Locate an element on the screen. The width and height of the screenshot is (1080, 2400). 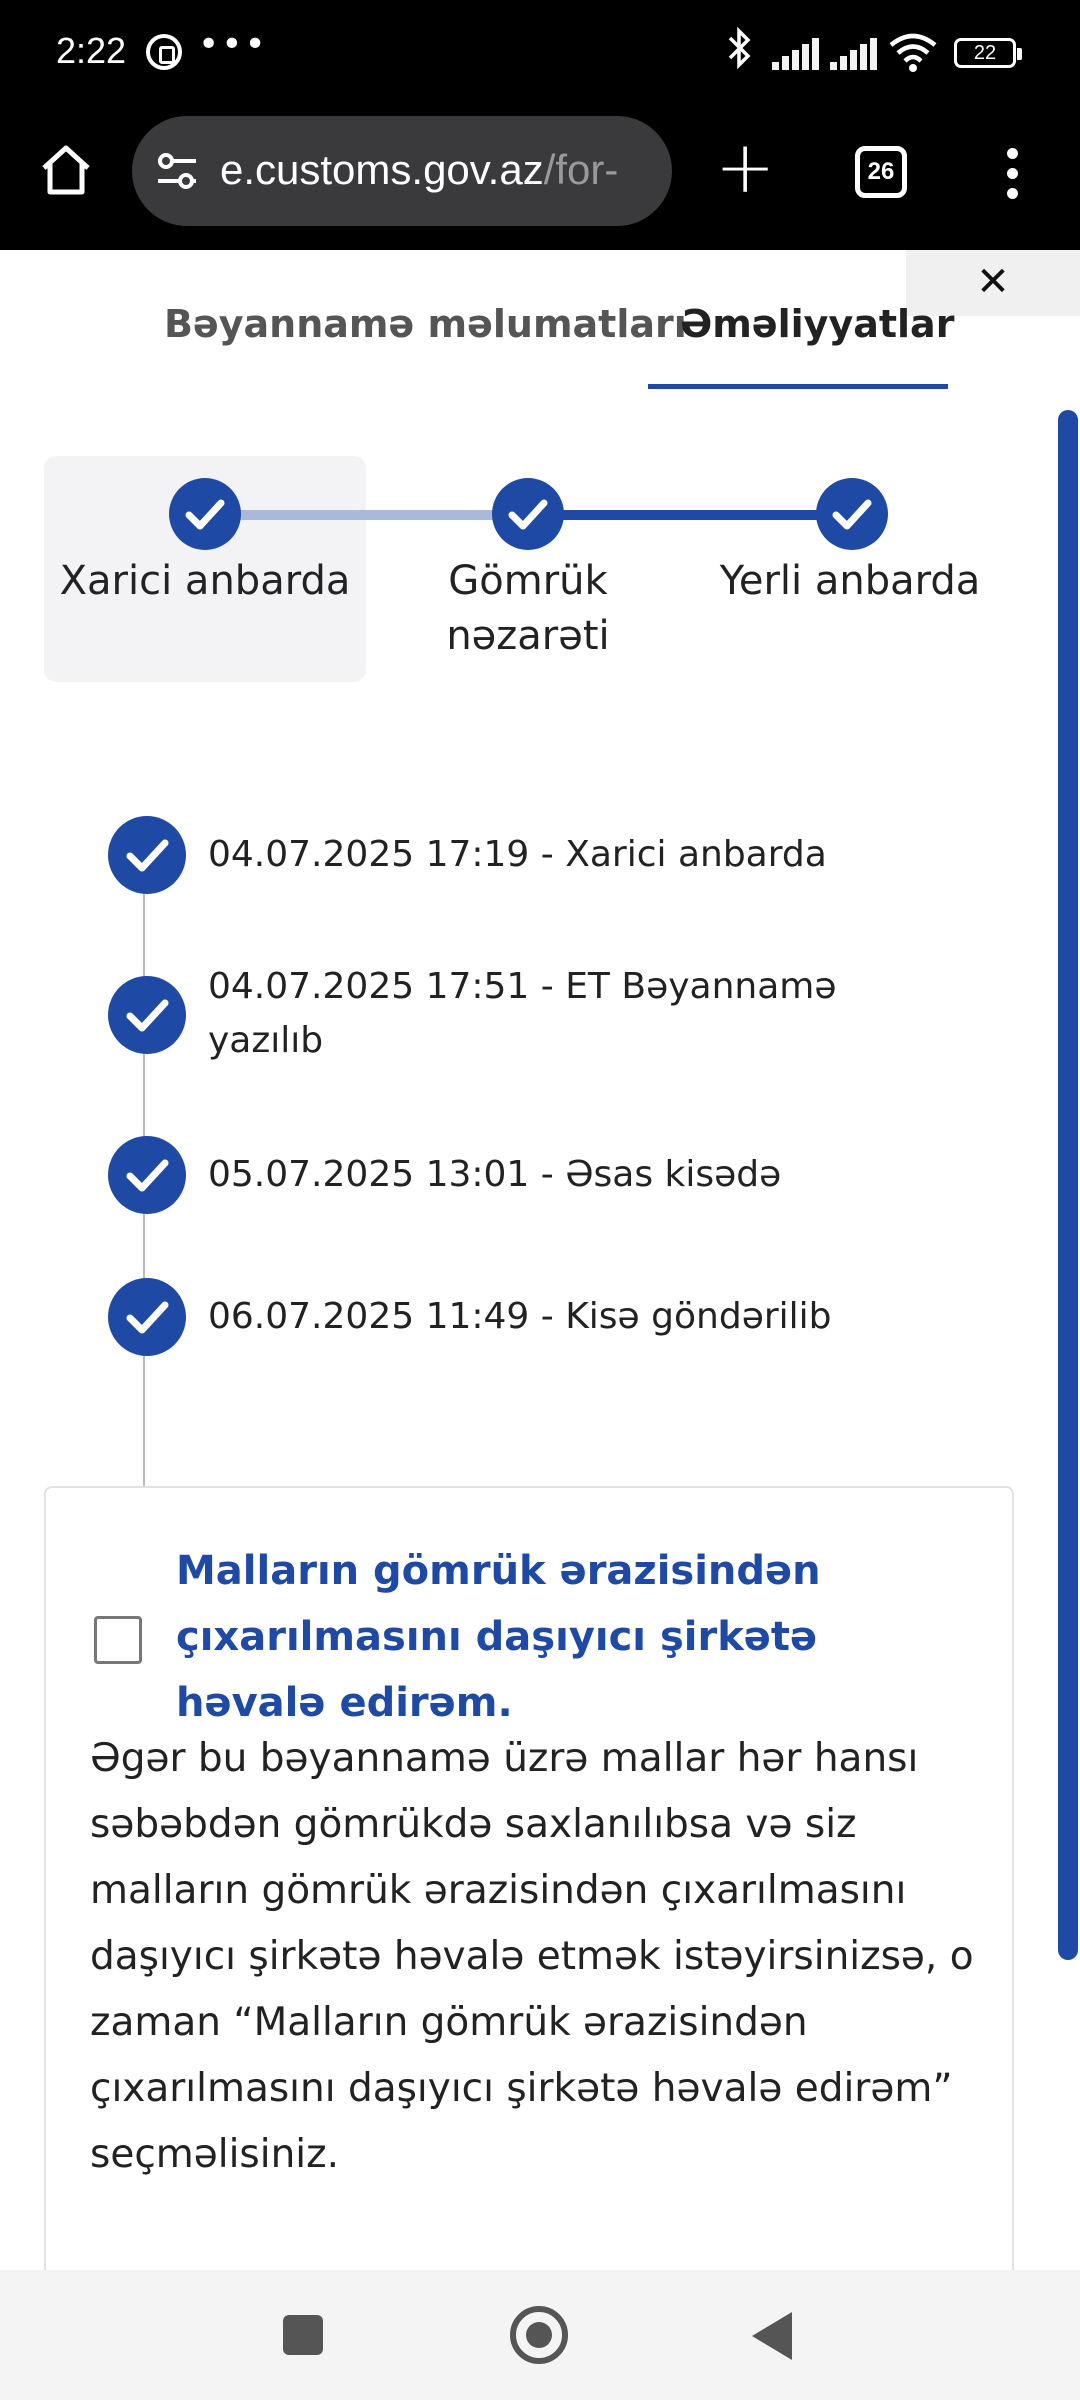
url-text: e.customs.gov.az/for- is located at coordinates (440, 170).